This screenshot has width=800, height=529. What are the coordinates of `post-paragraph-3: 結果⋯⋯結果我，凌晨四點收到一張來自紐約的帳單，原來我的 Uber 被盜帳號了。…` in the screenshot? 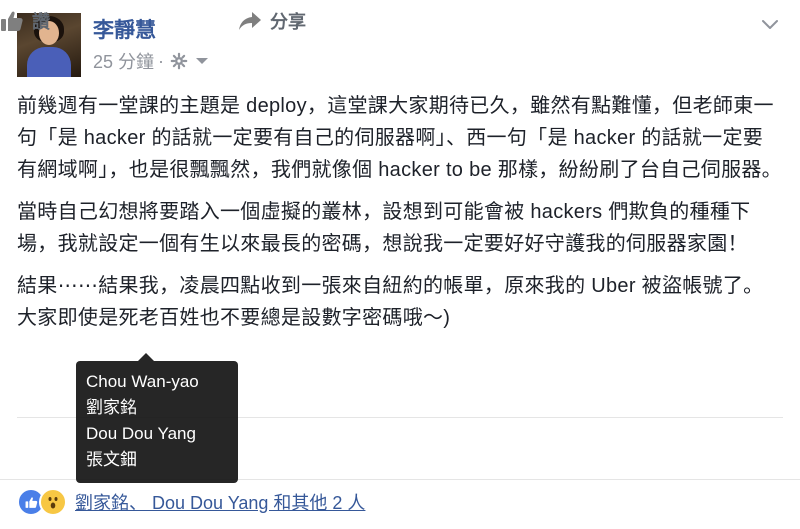 It's located at (390, 302).